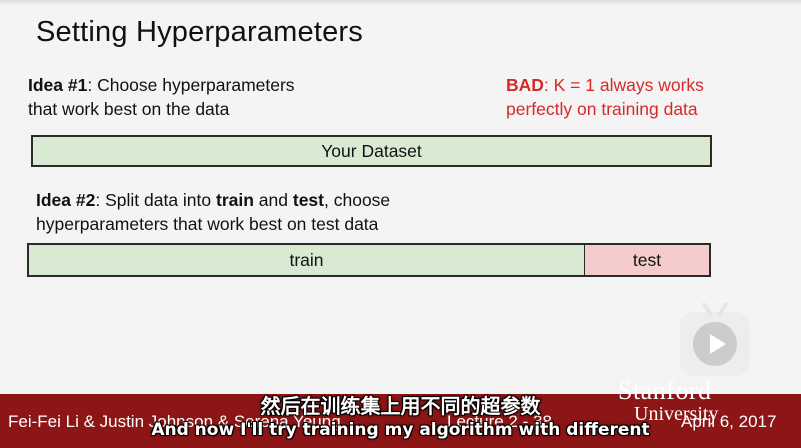  I want to click on slide-title: Setting Hyperparameters, so click(199, 32).